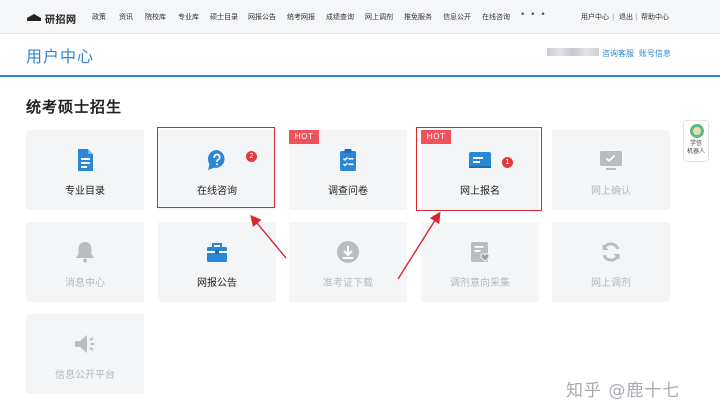  Describe the element at coordinates (611, 252) in the screenshot. I see `refresh-icon` at that location.